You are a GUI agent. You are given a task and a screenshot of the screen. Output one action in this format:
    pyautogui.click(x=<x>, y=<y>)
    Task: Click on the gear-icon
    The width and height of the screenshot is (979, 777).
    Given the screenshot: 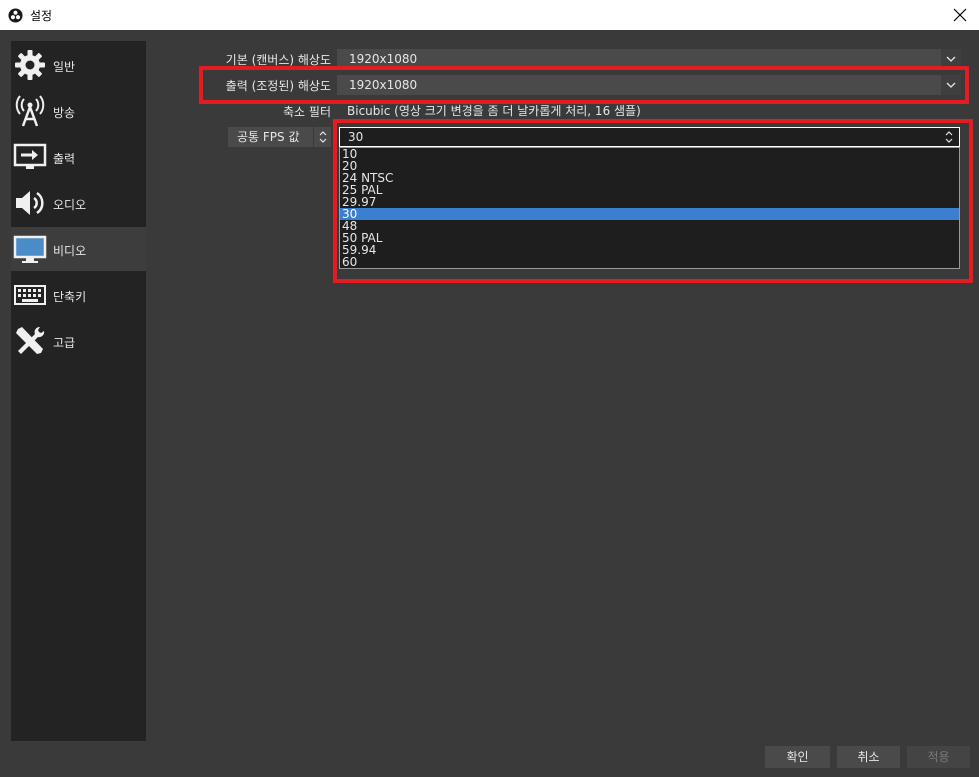 What is the action you would take?
    pyautogui.click(x=30, y=65)
    